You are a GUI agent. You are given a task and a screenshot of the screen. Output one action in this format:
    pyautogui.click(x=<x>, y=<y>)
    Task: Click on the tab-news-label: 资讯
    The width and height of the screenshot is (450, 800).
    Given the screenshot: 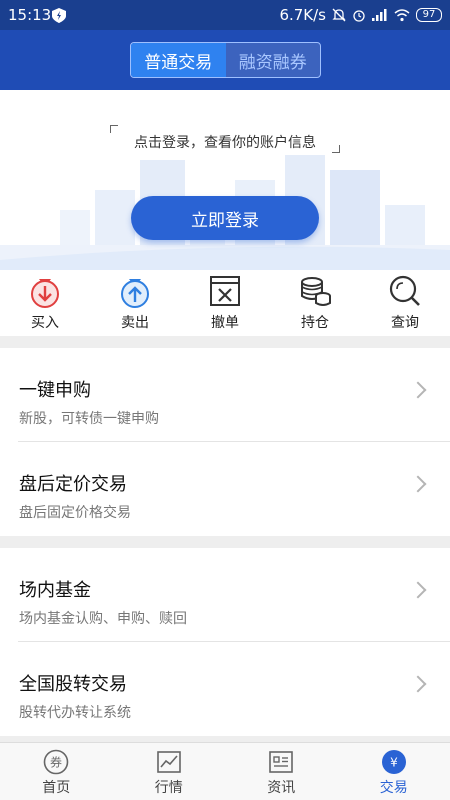 What is the action you would take?
    pyautogui.click(x=281, y=788)
    